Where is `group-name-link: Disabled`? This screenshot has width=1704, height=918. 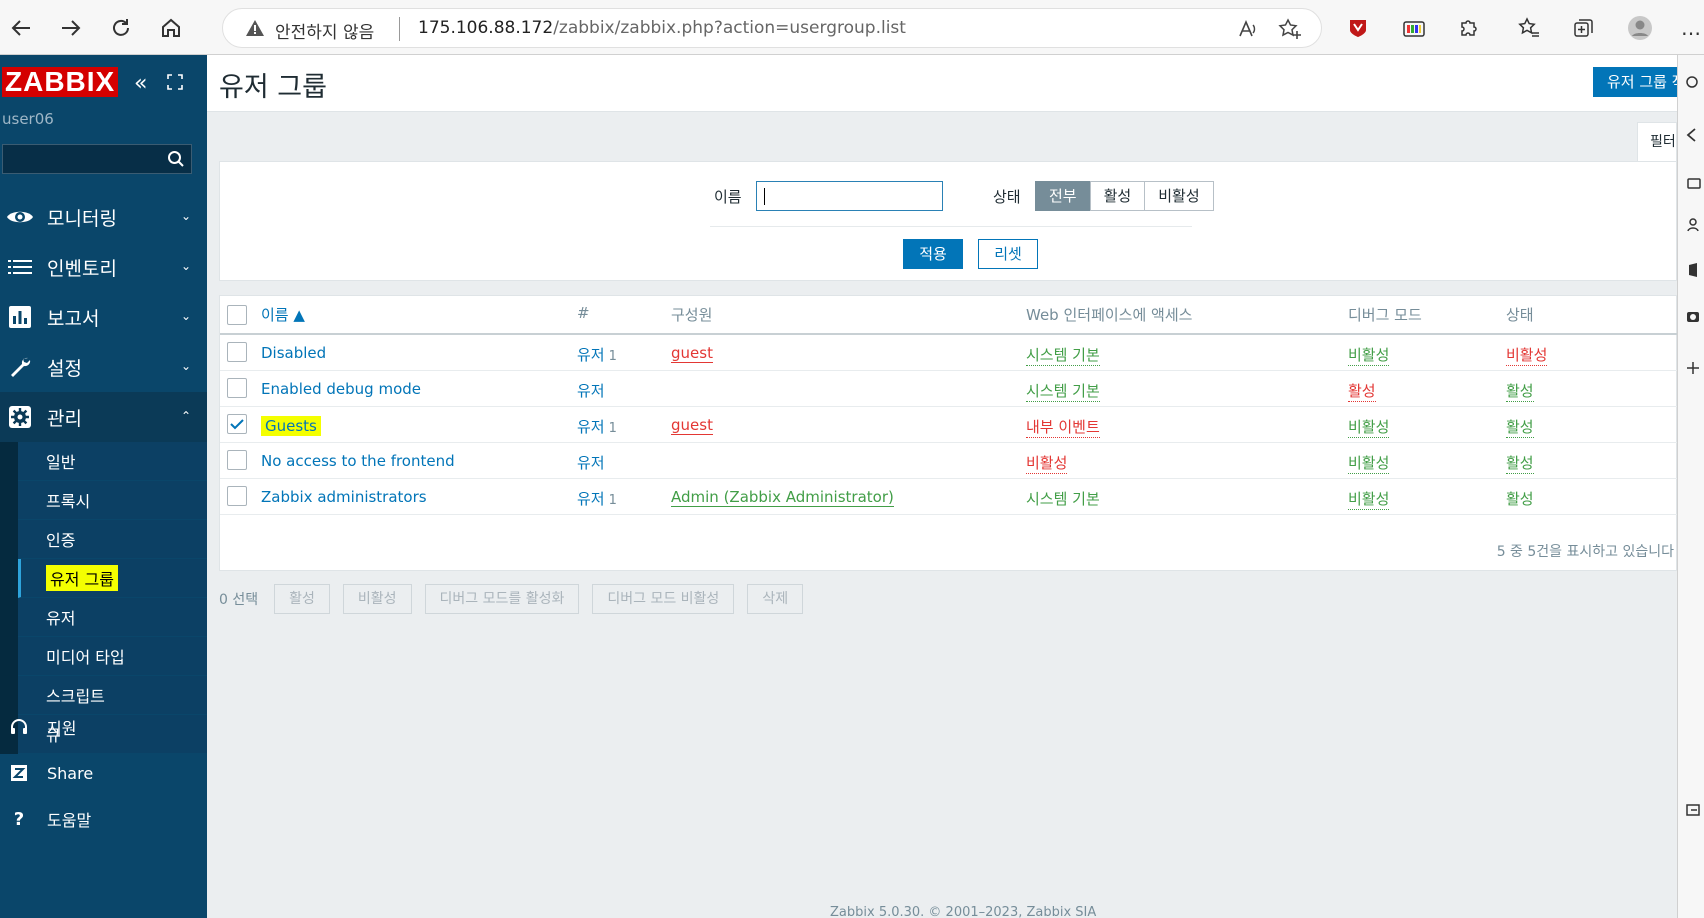 group-name-link: Disabled is located at coordinates (293, 353).